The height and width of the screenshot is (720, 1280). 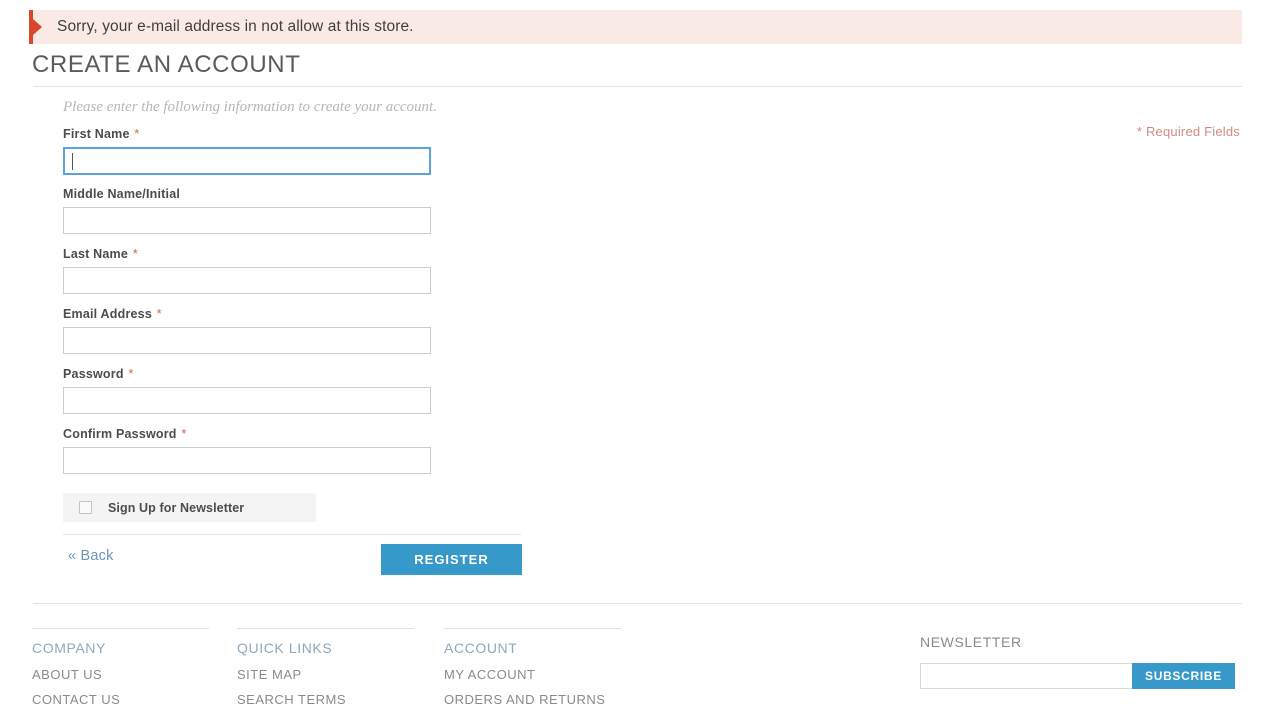 What do you see at coordinates (69, 648) in the screenshot?
I see `footer-heading: COMPANY` at bounding box center [69, 648].